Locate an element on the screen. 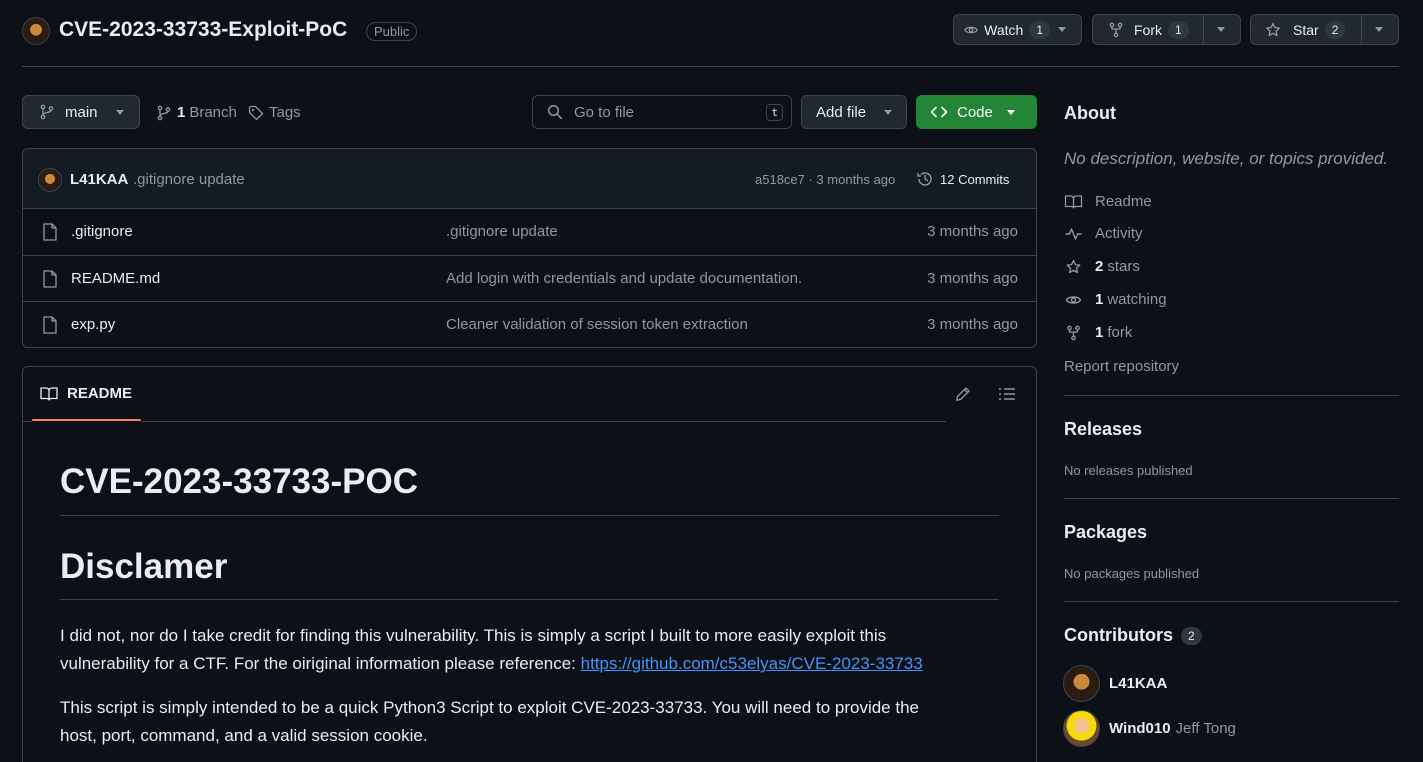 The height and width of the screenshot is (762, 1423). search-placeholder: Go to file is located at coordinates (604, 112).